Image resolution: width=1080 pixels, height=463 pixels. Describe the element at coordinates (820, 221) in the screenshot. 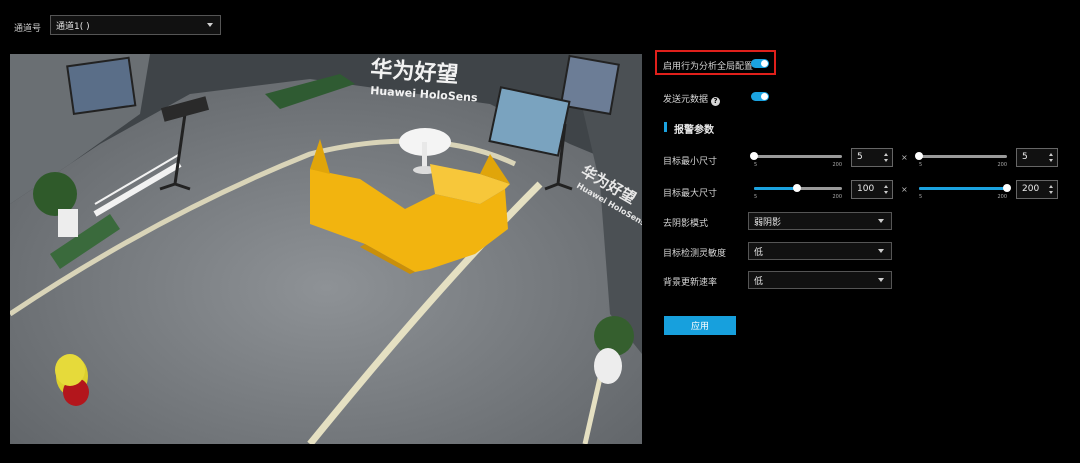

I see `shadow-mode-select: 弱阴影` at that location.